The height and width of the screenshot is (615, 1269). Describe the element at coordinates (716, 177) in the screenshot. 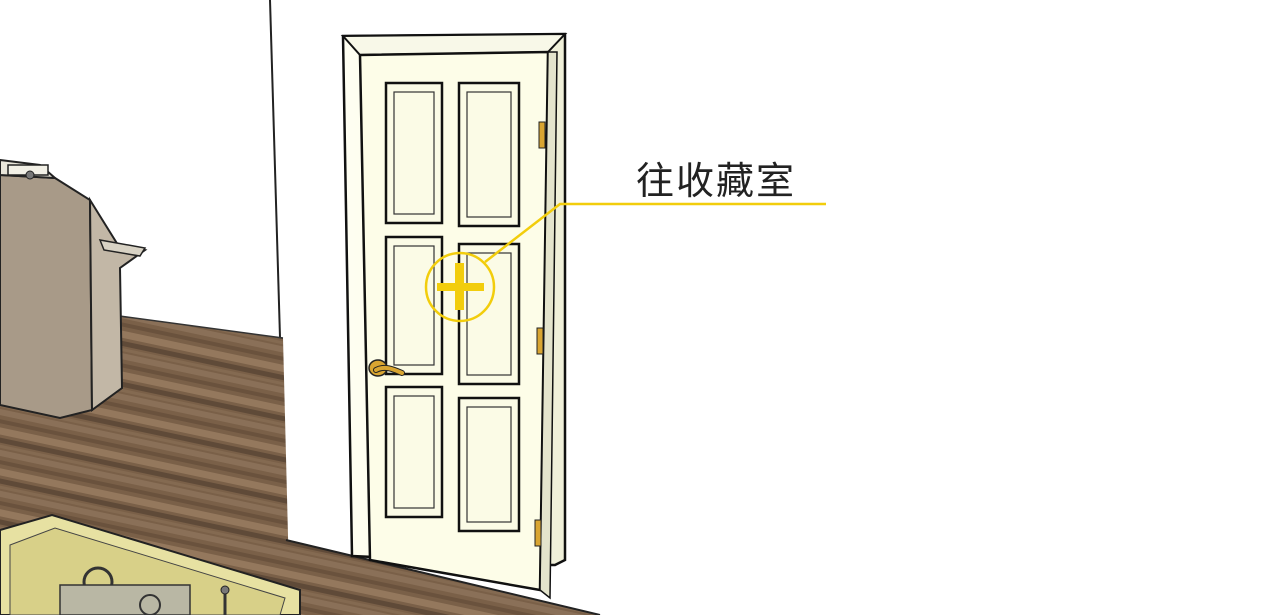

I see `hotspot-label: 往收藏室` at that location.